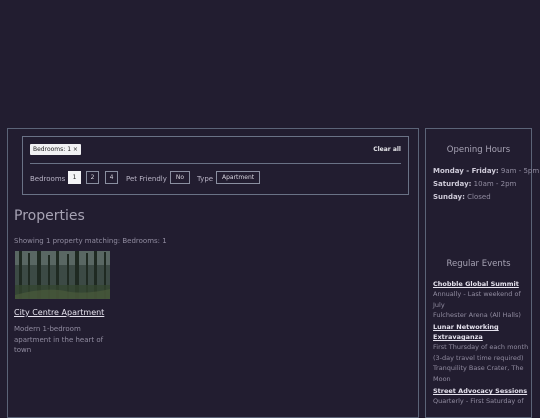  What do you see at coordinates (146, 179) in the screenshot?
I see `pet-friendly-label: Pet Friendly` at bounding box center [146, 179].